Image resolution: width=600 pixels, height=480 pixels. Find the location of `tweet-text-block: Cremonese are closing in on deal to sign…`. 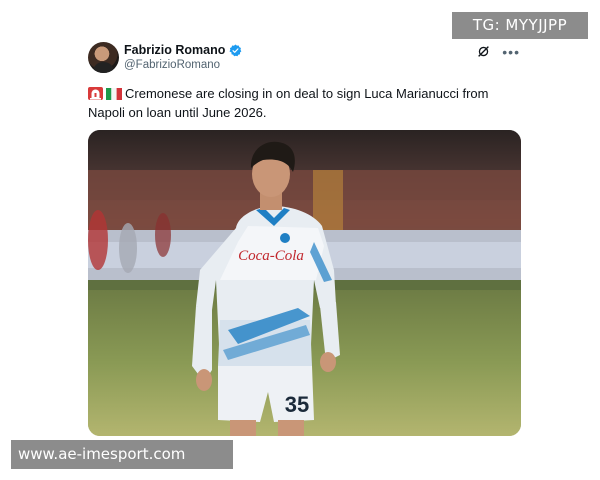

tweet-text-block: Cremonese are closing in on deal to sign… is located at coordinates (303, 103).